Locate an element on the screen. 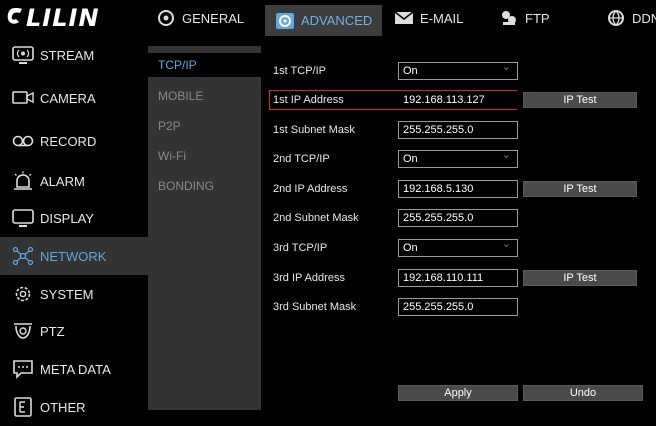  first-tcpip-select: On is located at coordinates (458, 70).